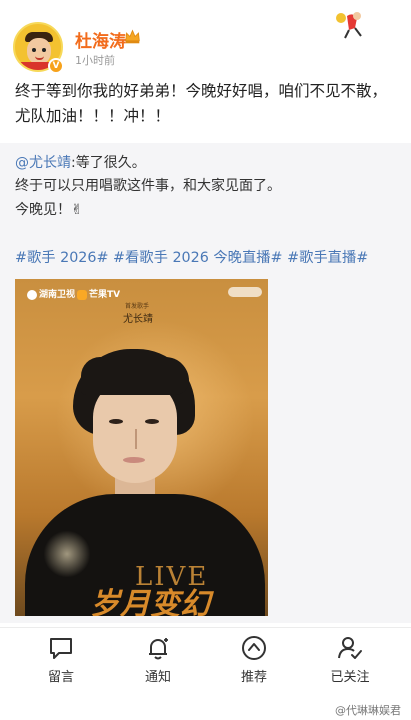 This screenshot has width=411, height=720. I want to click on repost-line-2: 终于可以只用唱歌这件事，和大家见面了。, so click(148, 186).